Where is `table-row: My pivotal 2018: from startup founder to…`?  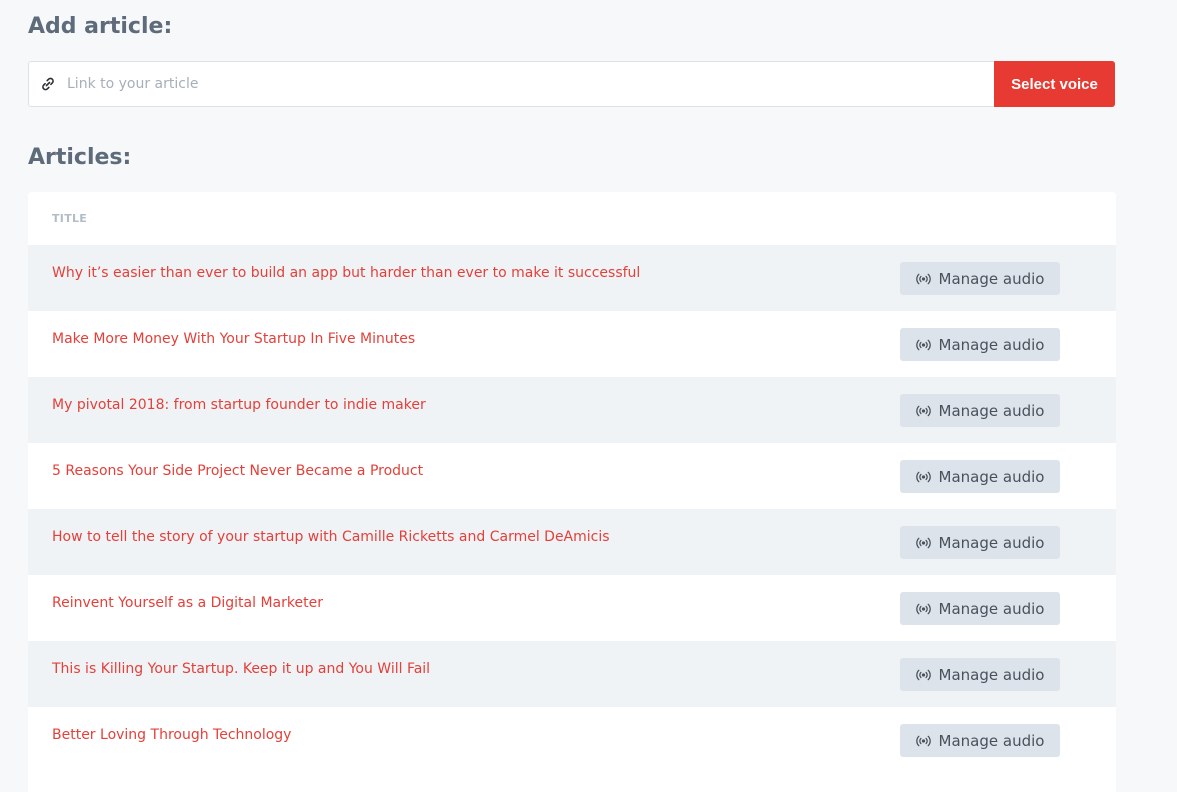
table-row: My pivotal 2018: from startup founder to… is located at coordinates (572, 410).